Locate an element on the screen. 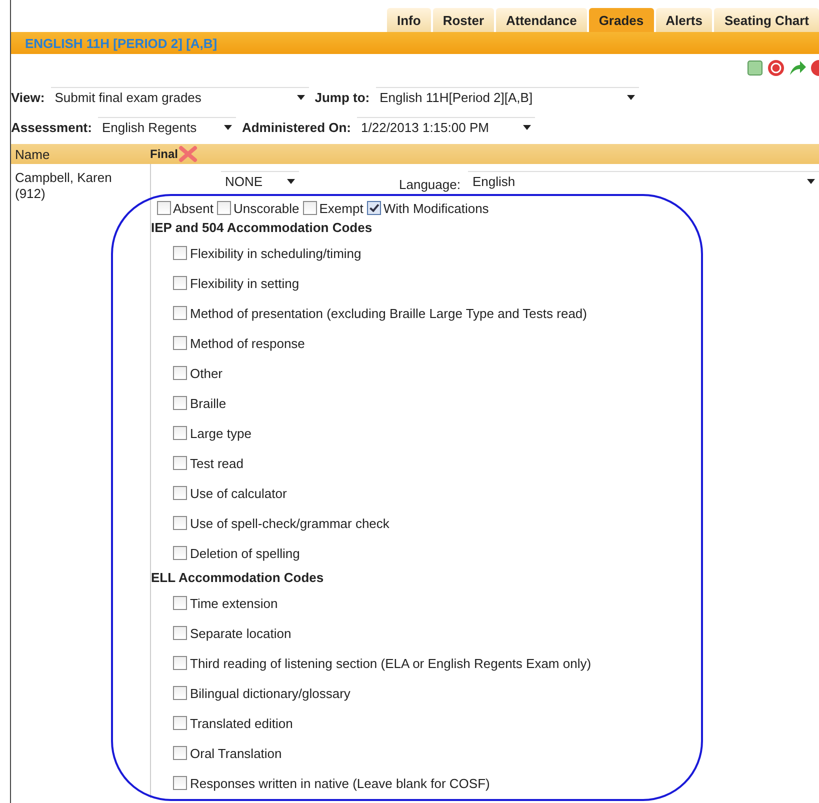 The height and width of the screenshot is (803, 819). dropdown: 1/22/2013 1:15:00 PM is located at coordinates (446, 127).